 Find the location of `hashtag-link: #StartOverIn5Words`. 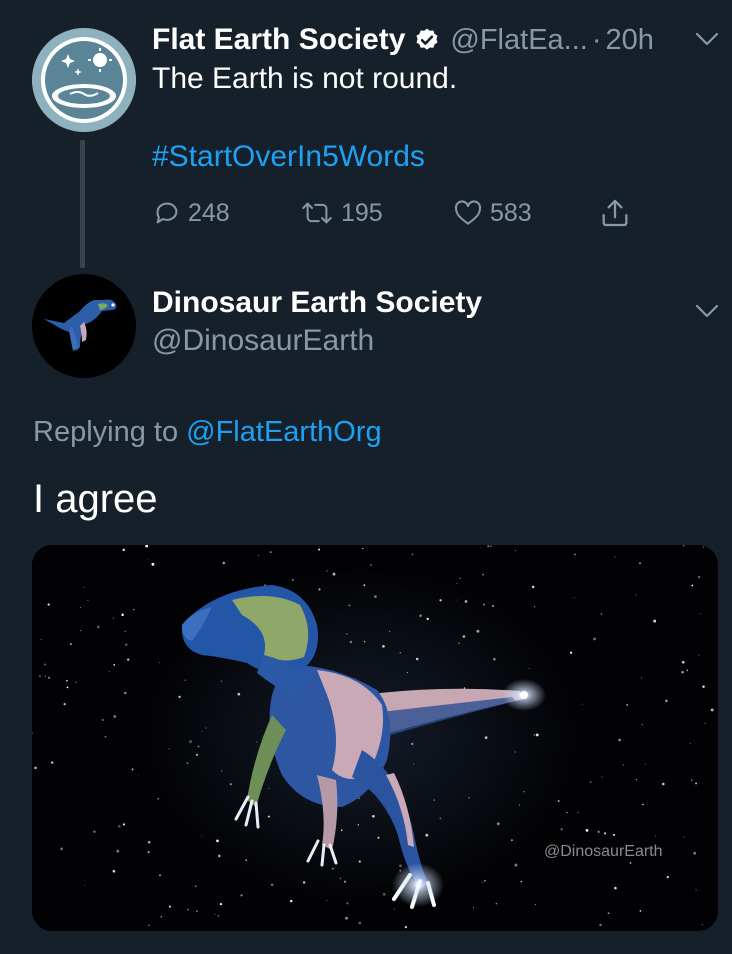

hashtag-link: #StartOverIn5Words is located at coordinates (288, 157).